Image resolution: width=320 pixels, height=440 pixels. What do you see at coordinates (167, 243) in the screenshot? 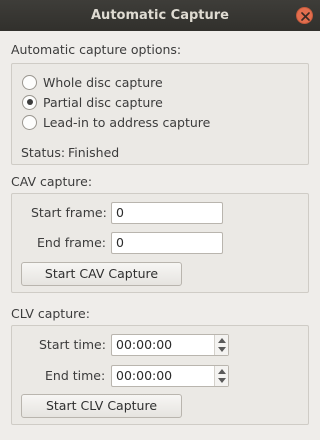
I see `end-frame-input: 0` at bounding box center [167, 243].